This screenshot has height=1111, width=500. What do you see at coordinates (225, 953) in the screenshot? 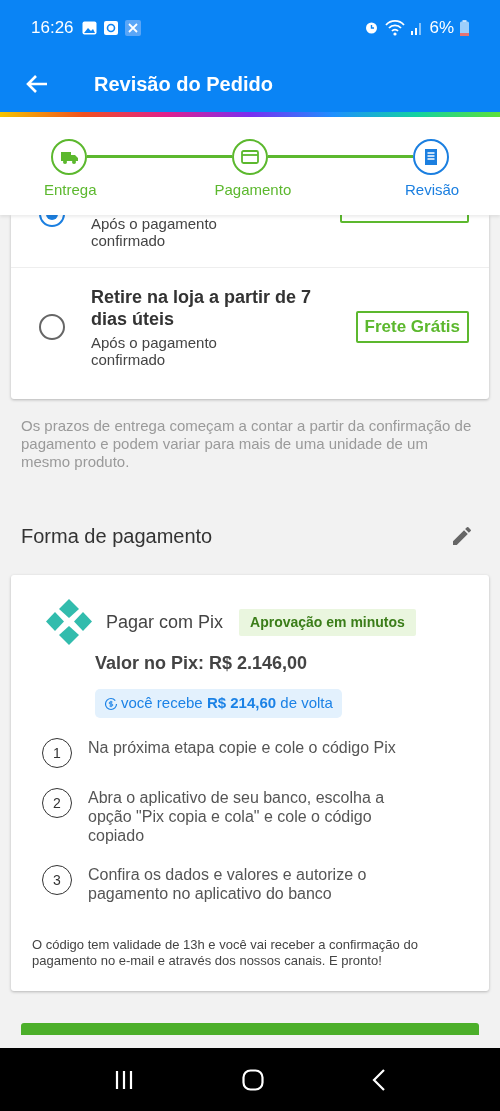
I see `pix-footer-note: O código tem validade de 13h e você vai receber a confirmação do pagamento no e-mail e através dos nossos canais. E pronto!` at bounding box center [225, 953].